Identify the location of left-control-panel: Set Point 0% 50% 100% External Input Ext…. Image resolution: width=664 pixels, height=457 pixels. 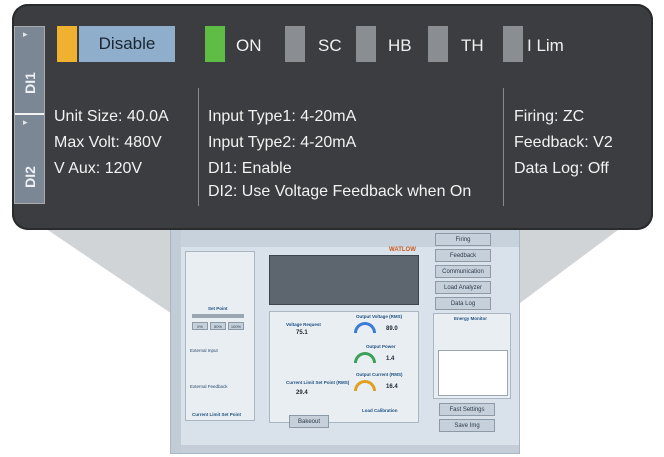
(220, 336).